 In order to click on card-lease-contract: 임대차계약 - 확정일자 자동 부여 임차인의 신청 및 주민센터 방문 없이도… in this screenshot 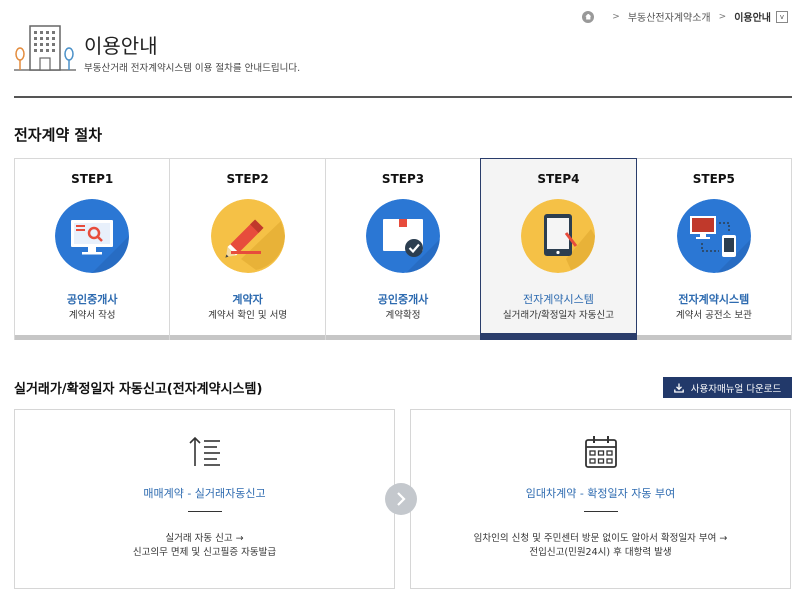, I will do `click(600, 499)`.